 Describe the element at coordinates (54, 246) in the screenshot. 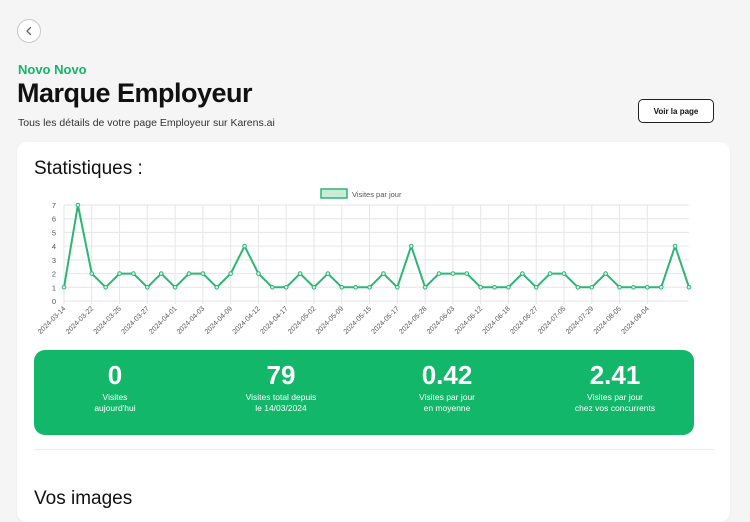

I see `y-tick-label: 4` at that location.